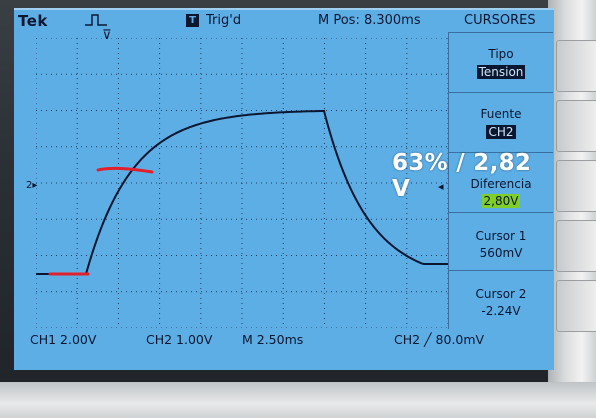 The image size is (596, 418). Describe the element at coordinates (500, 122) in the screenshot. I see `menu-item-fuente: Fuente CH2` at that location.